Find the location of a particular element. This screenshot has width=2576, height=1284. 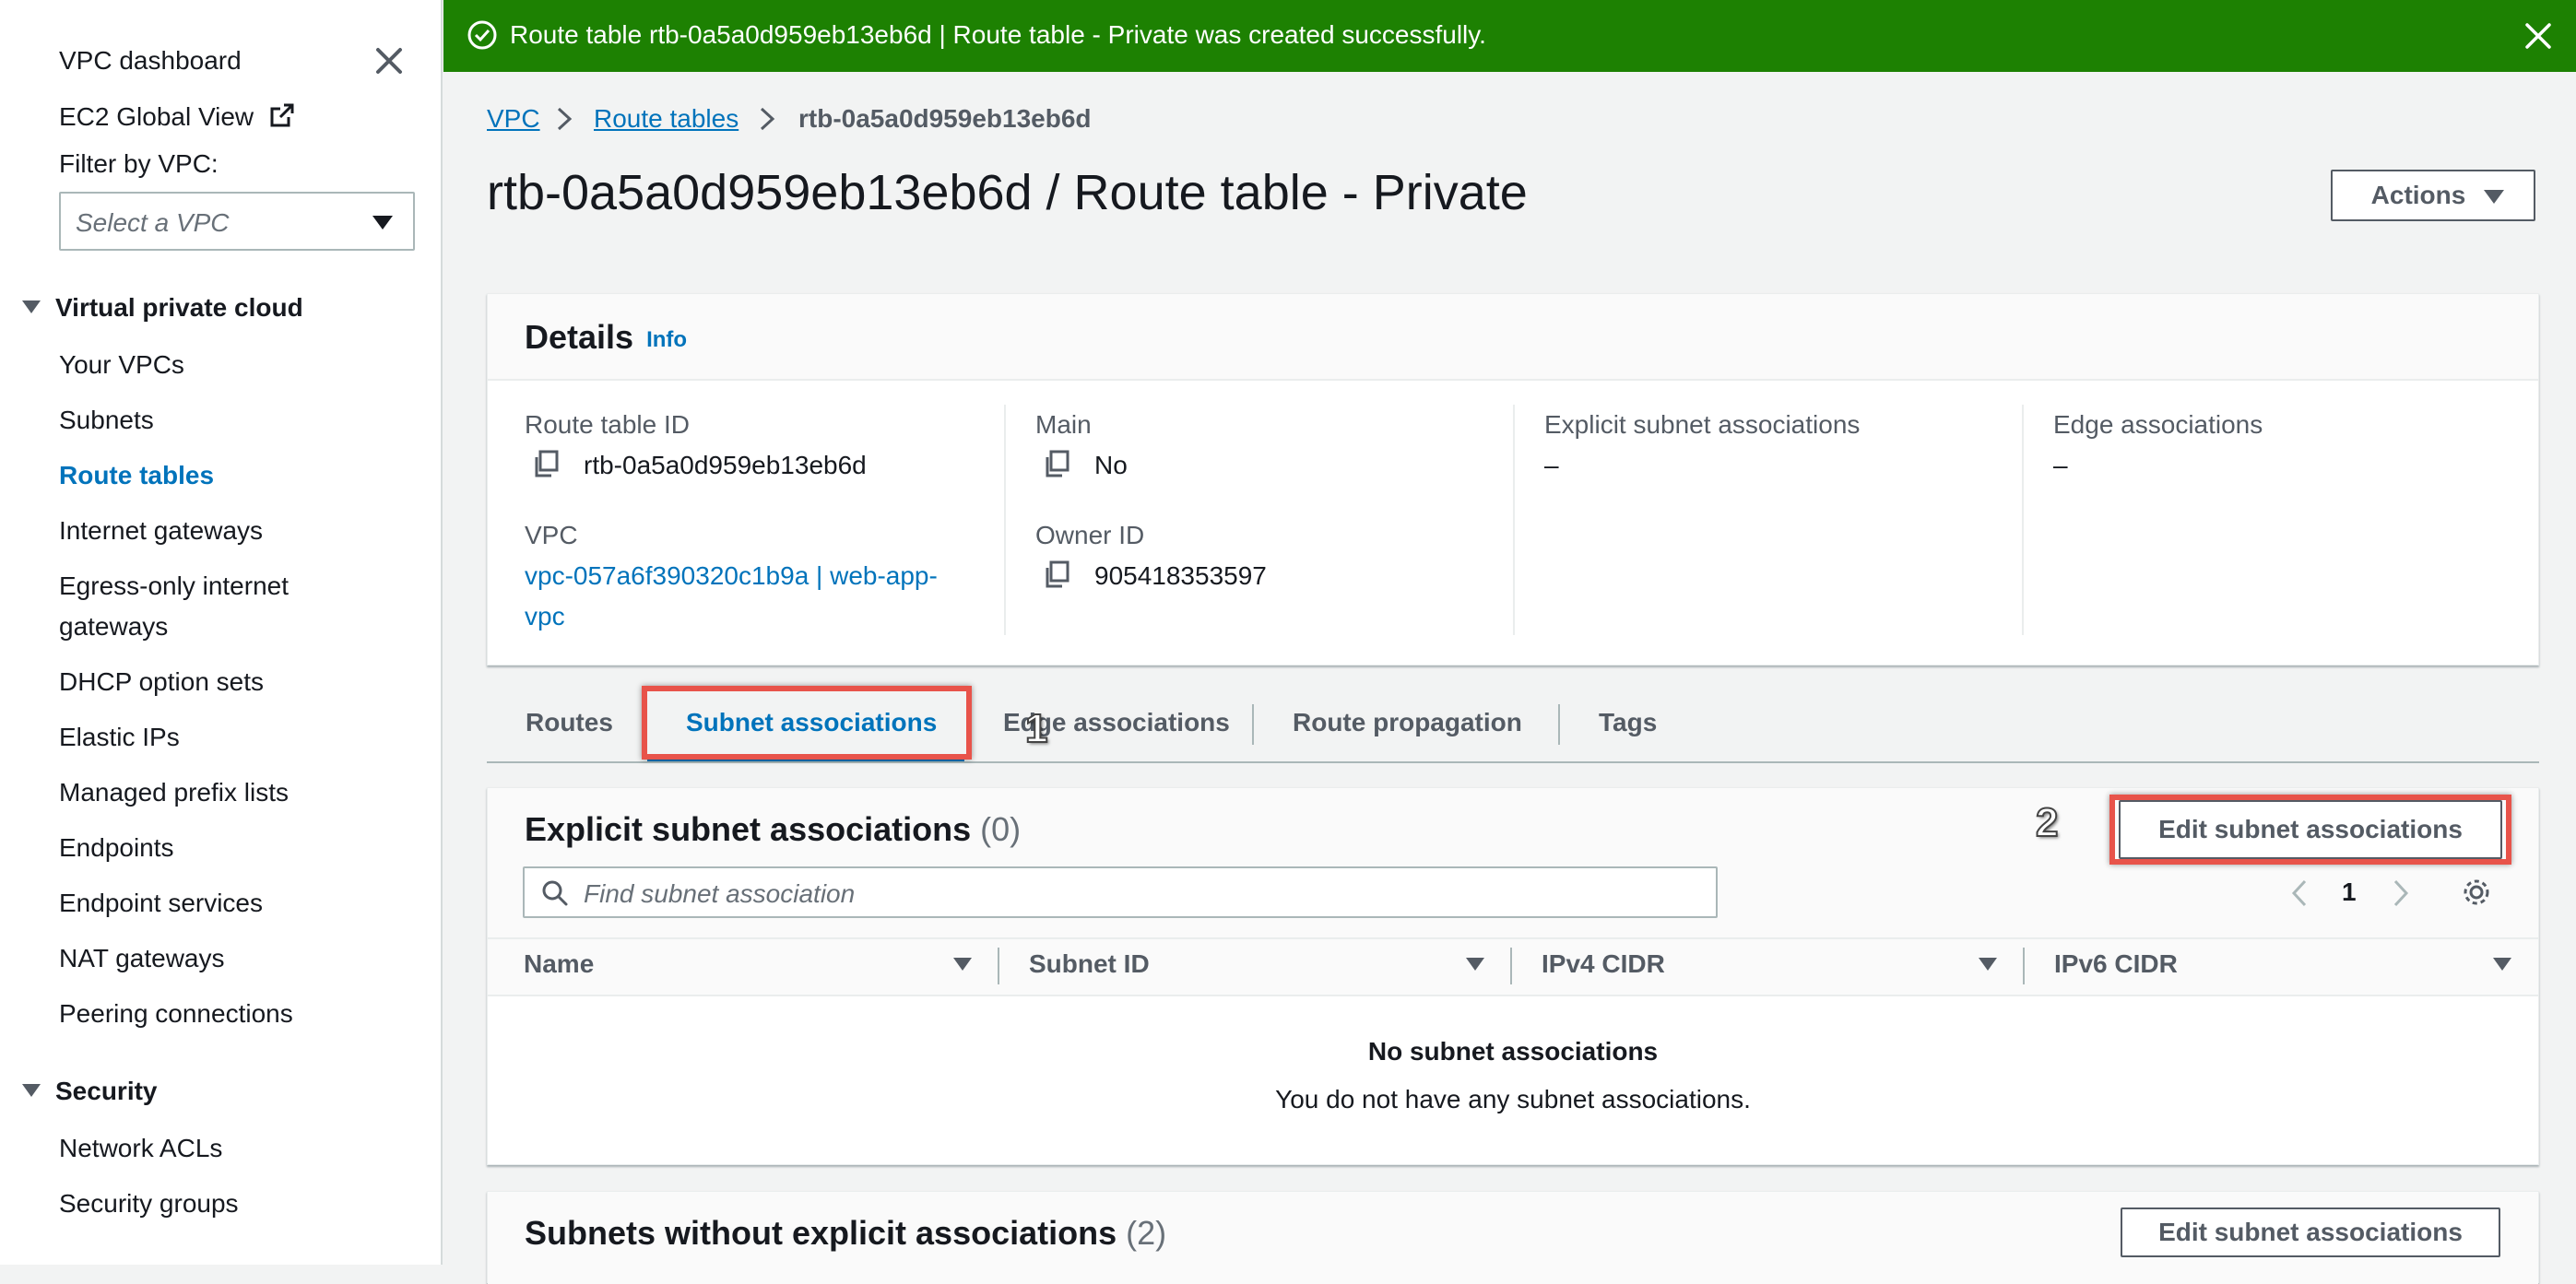

pagination-current-page: 1 is located at coordinates (2349, 893).